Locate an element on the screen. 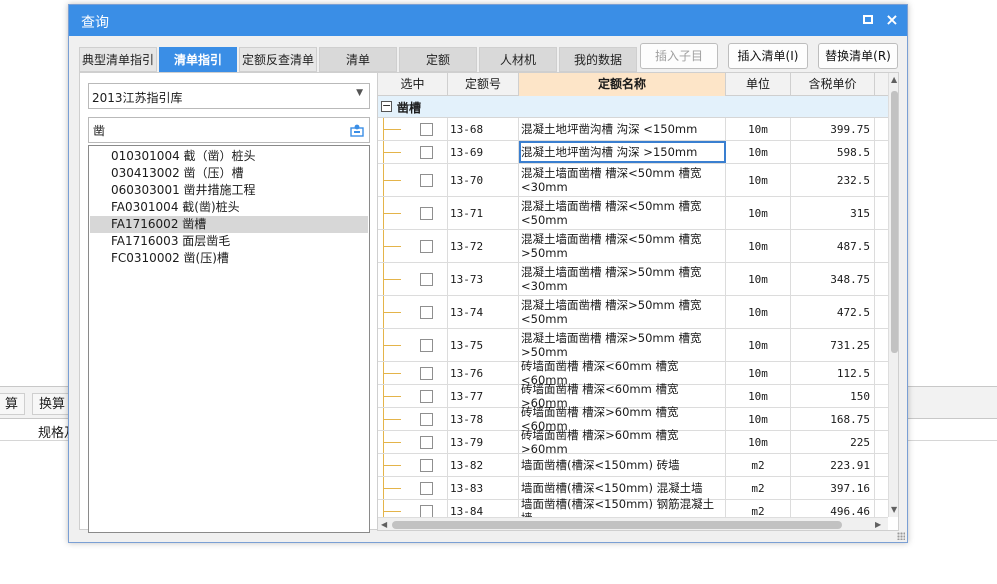 This screenshot has height=584, width=997. quota-code: 13-82 is located at coordinates (483, 465).